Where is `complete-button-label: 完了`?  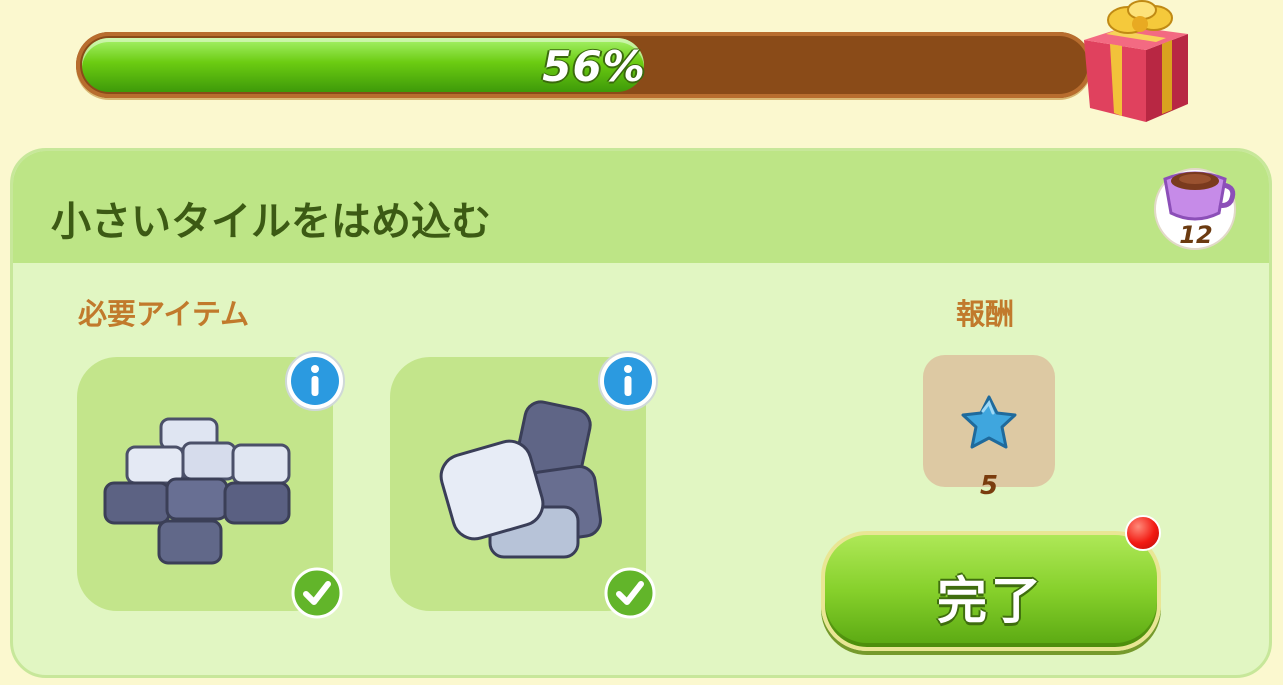
complete-button-label: 完了 is located at coordinates (991, 601).